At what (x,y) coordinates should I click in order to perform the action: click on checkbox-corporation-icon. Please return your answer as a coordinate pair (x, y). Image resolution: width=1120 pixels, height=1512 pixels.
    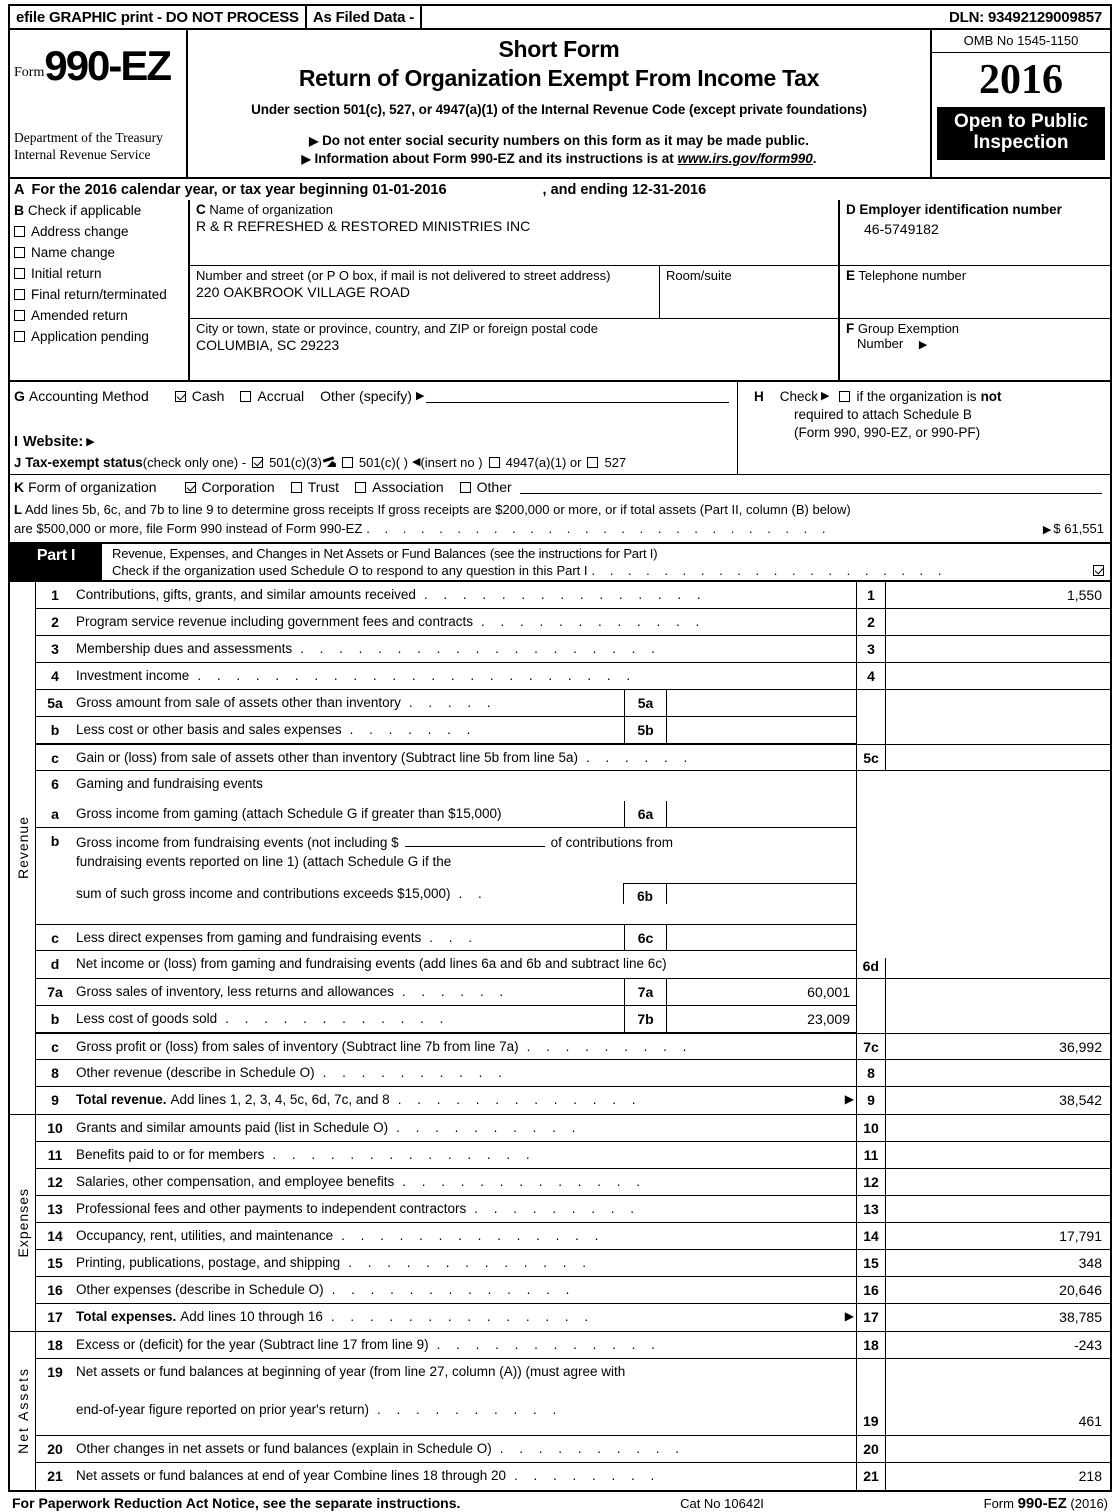
    Looking at the image, I should click on (190, 487).